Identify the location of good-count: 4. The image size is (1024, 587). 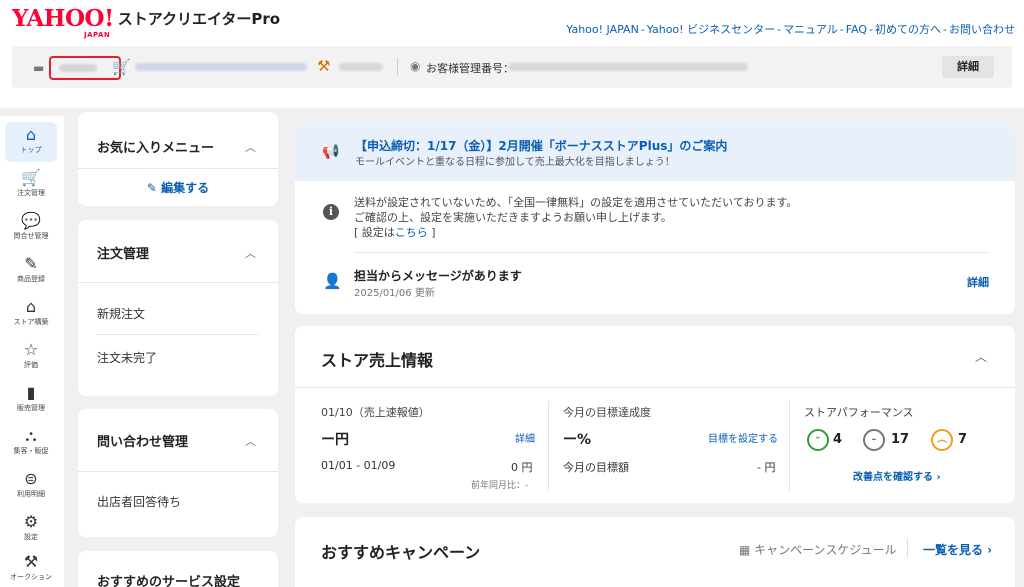
(838, 439).